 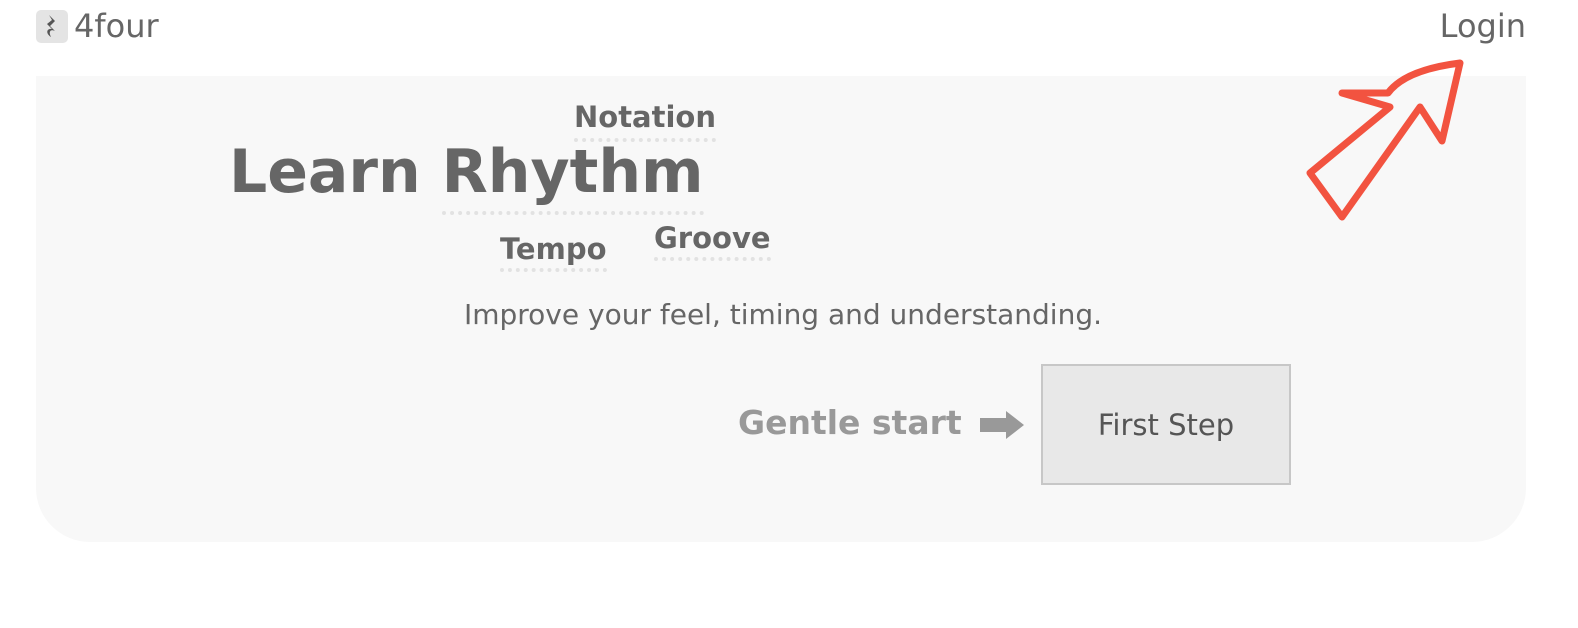 I want to click on brand-logo-link: 4four, so click(x=97, y=26).